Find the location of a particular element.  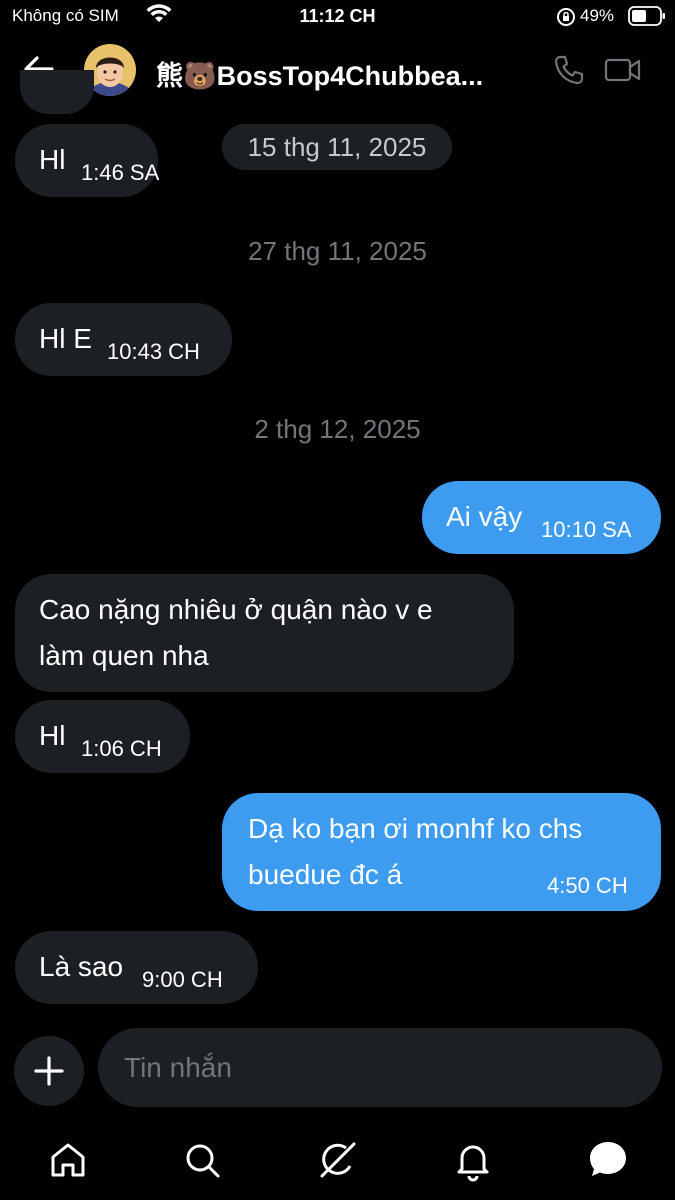

message-text-line: Cao nặng nhiêu ở quận nào v e is located at coordinates (236, 609).